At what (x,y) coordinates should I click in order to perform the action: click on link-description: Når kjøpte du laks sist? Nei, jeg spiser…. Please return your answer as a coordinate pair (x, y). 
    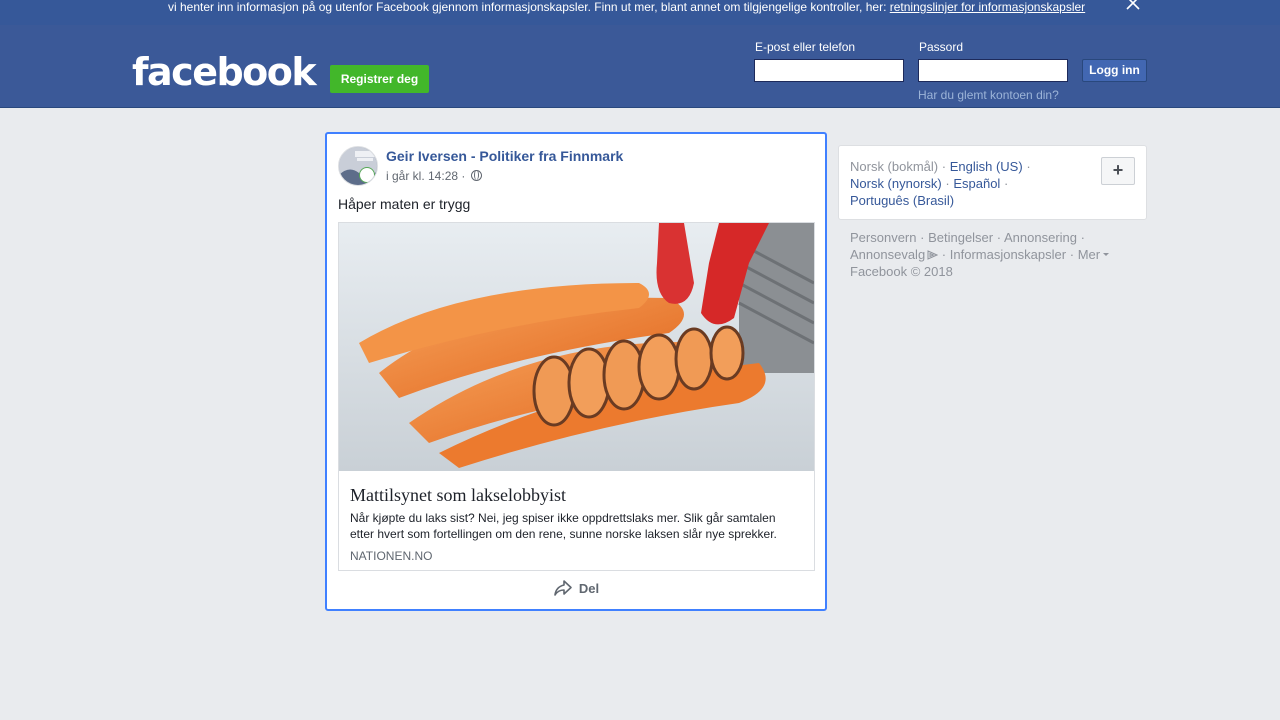
    Looking at the image, I should click on (563, 526).